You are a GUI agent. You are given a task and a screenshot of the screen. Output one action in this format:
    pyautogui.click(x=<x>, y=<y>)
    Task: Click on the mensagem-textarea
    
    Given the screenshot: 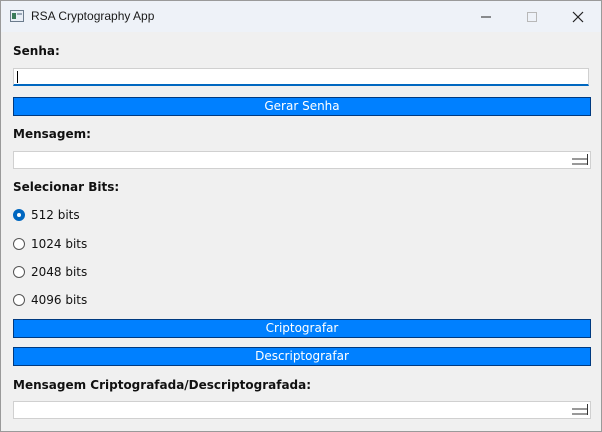 What is the action you would take?
    pyautogui.click(x=302, y=160)
    